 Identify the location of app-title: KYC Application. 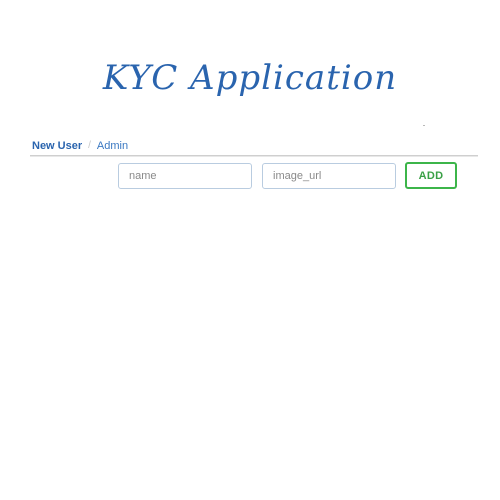
(250, 78).